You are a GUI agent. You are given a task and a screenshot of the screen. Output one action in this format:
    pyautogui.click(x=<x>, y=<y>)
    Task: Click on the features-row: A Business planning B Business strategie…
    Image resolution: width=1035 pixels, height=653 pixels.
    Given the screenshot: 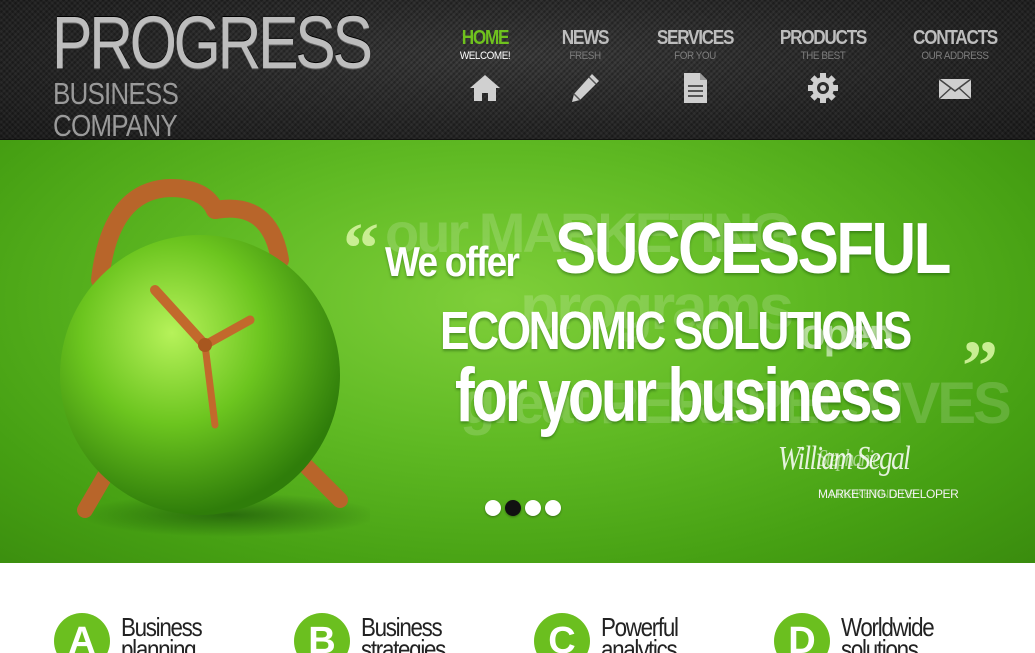 What is the action you would take?
    pyautogui.click(x=517, y=608)
    